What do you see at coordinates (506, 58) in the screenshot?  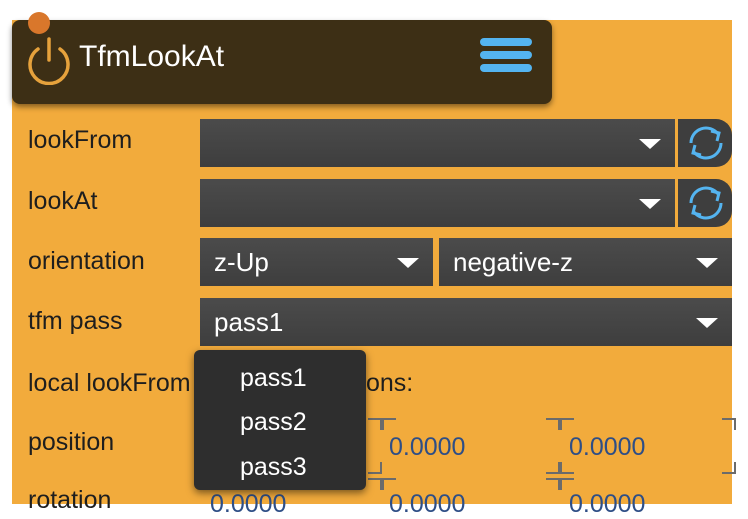 I see `hamburger-menu-icon` at bounding box center [506, 58].